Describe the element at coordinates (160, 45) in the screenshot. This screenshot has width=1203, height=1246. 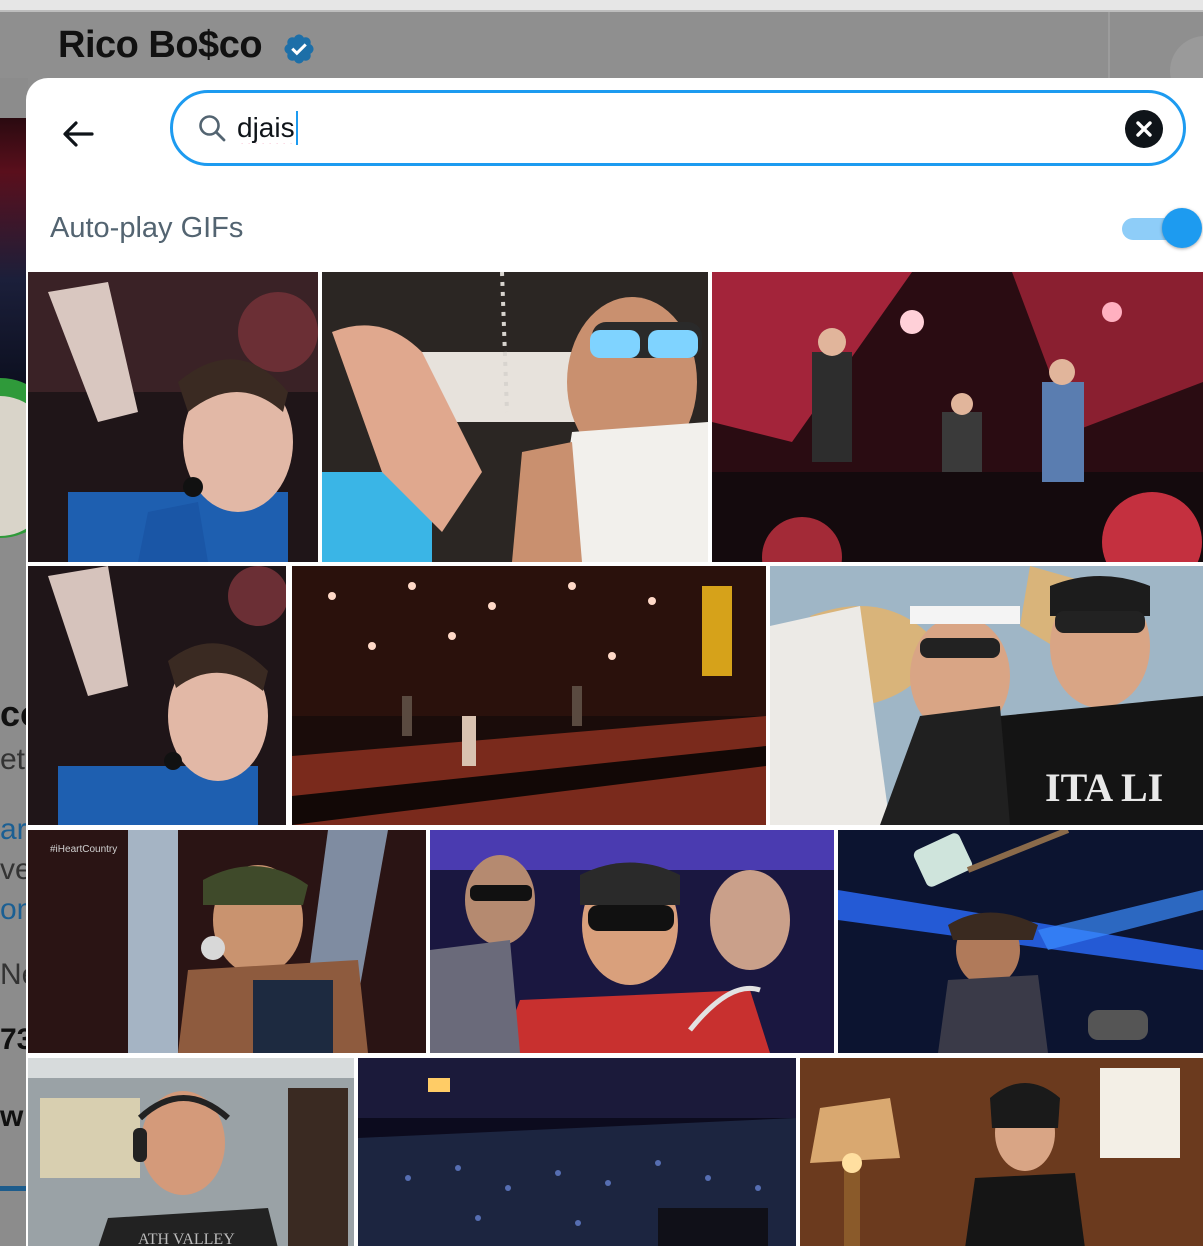
I see `profile-name: Rico Bo$co` at that location.